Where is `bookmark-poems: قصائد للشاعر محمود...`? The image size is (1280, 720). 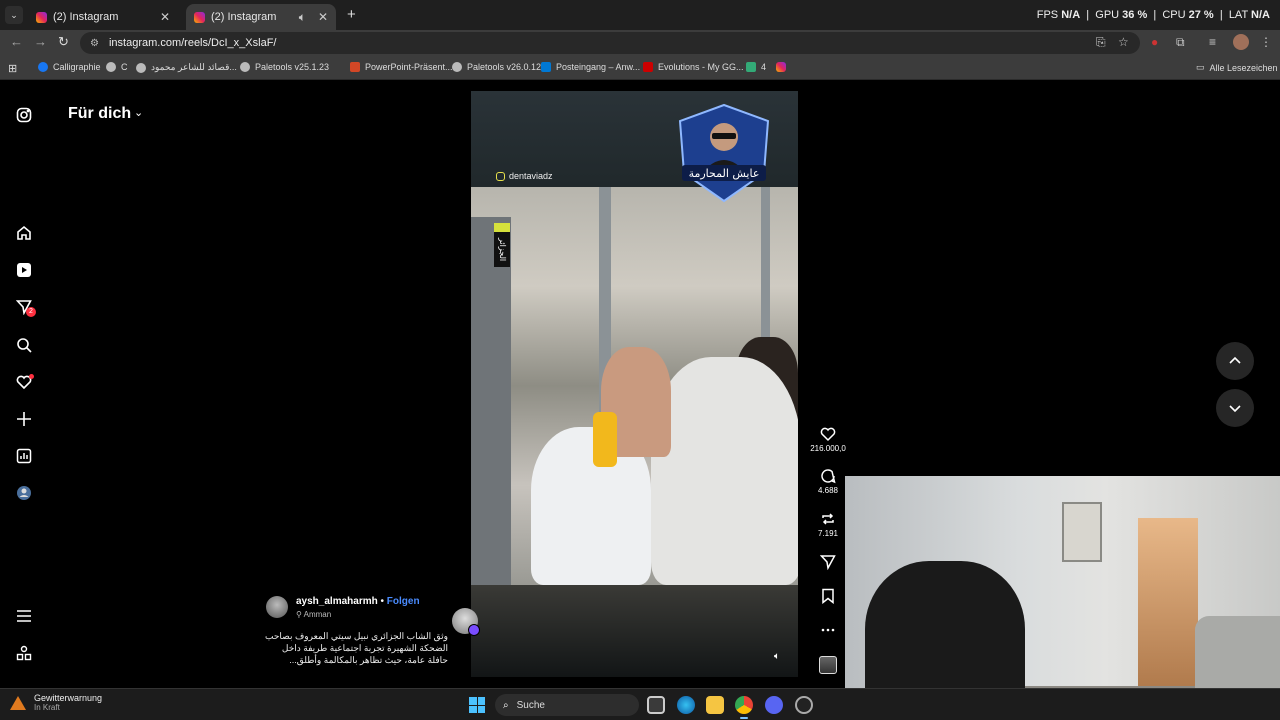 bookmark-poems: قصائد للشاعر محمود... is located at coordinates (186, 67).